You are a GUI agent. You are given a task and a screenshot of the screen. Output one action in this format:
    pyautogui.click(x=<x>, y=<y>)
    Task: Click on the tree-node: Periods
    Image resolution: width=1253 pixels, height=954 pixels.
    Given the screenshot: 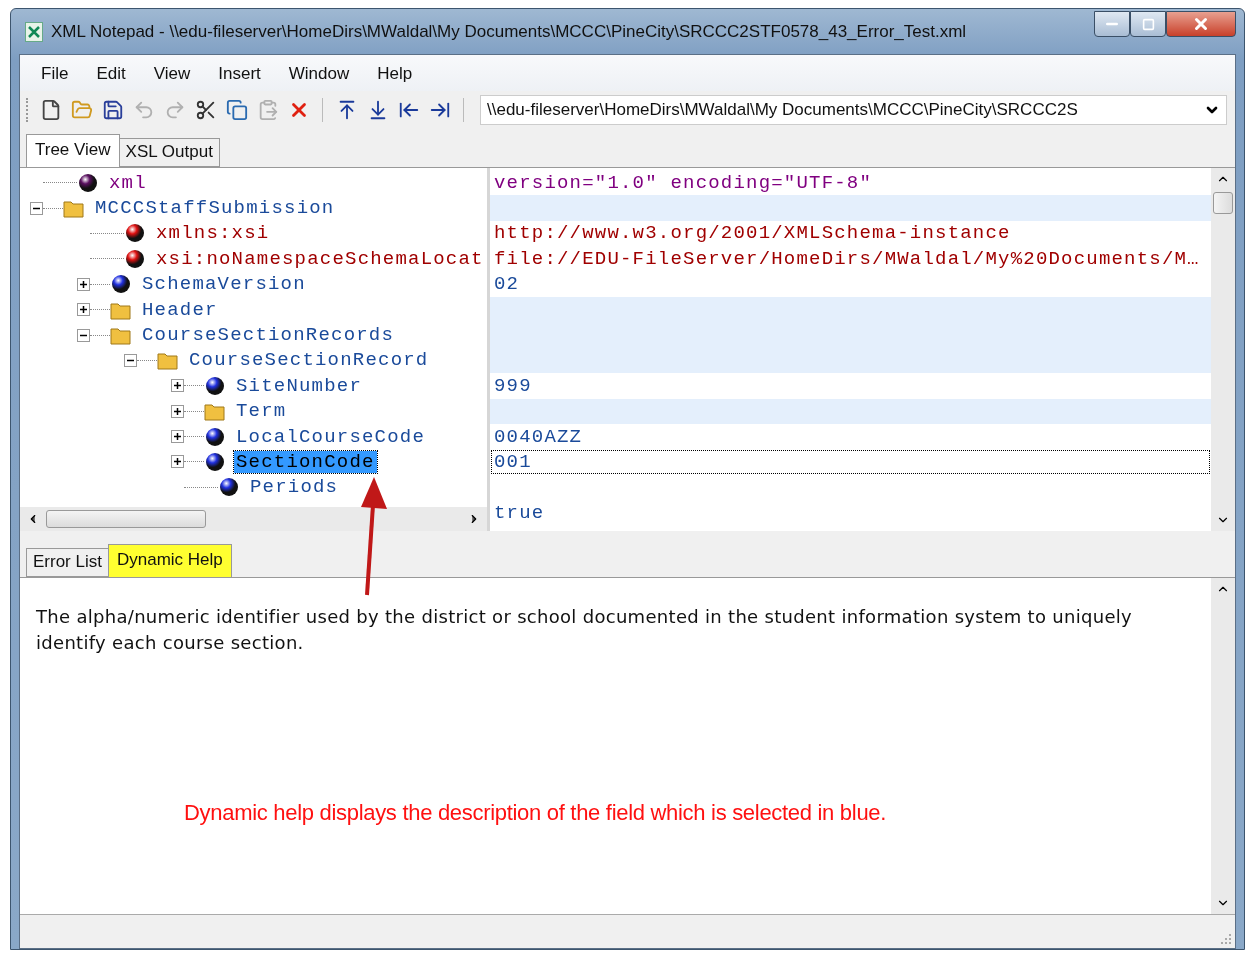 What is the action you would take?
    pyautogui.click(x=294, y=487)
    